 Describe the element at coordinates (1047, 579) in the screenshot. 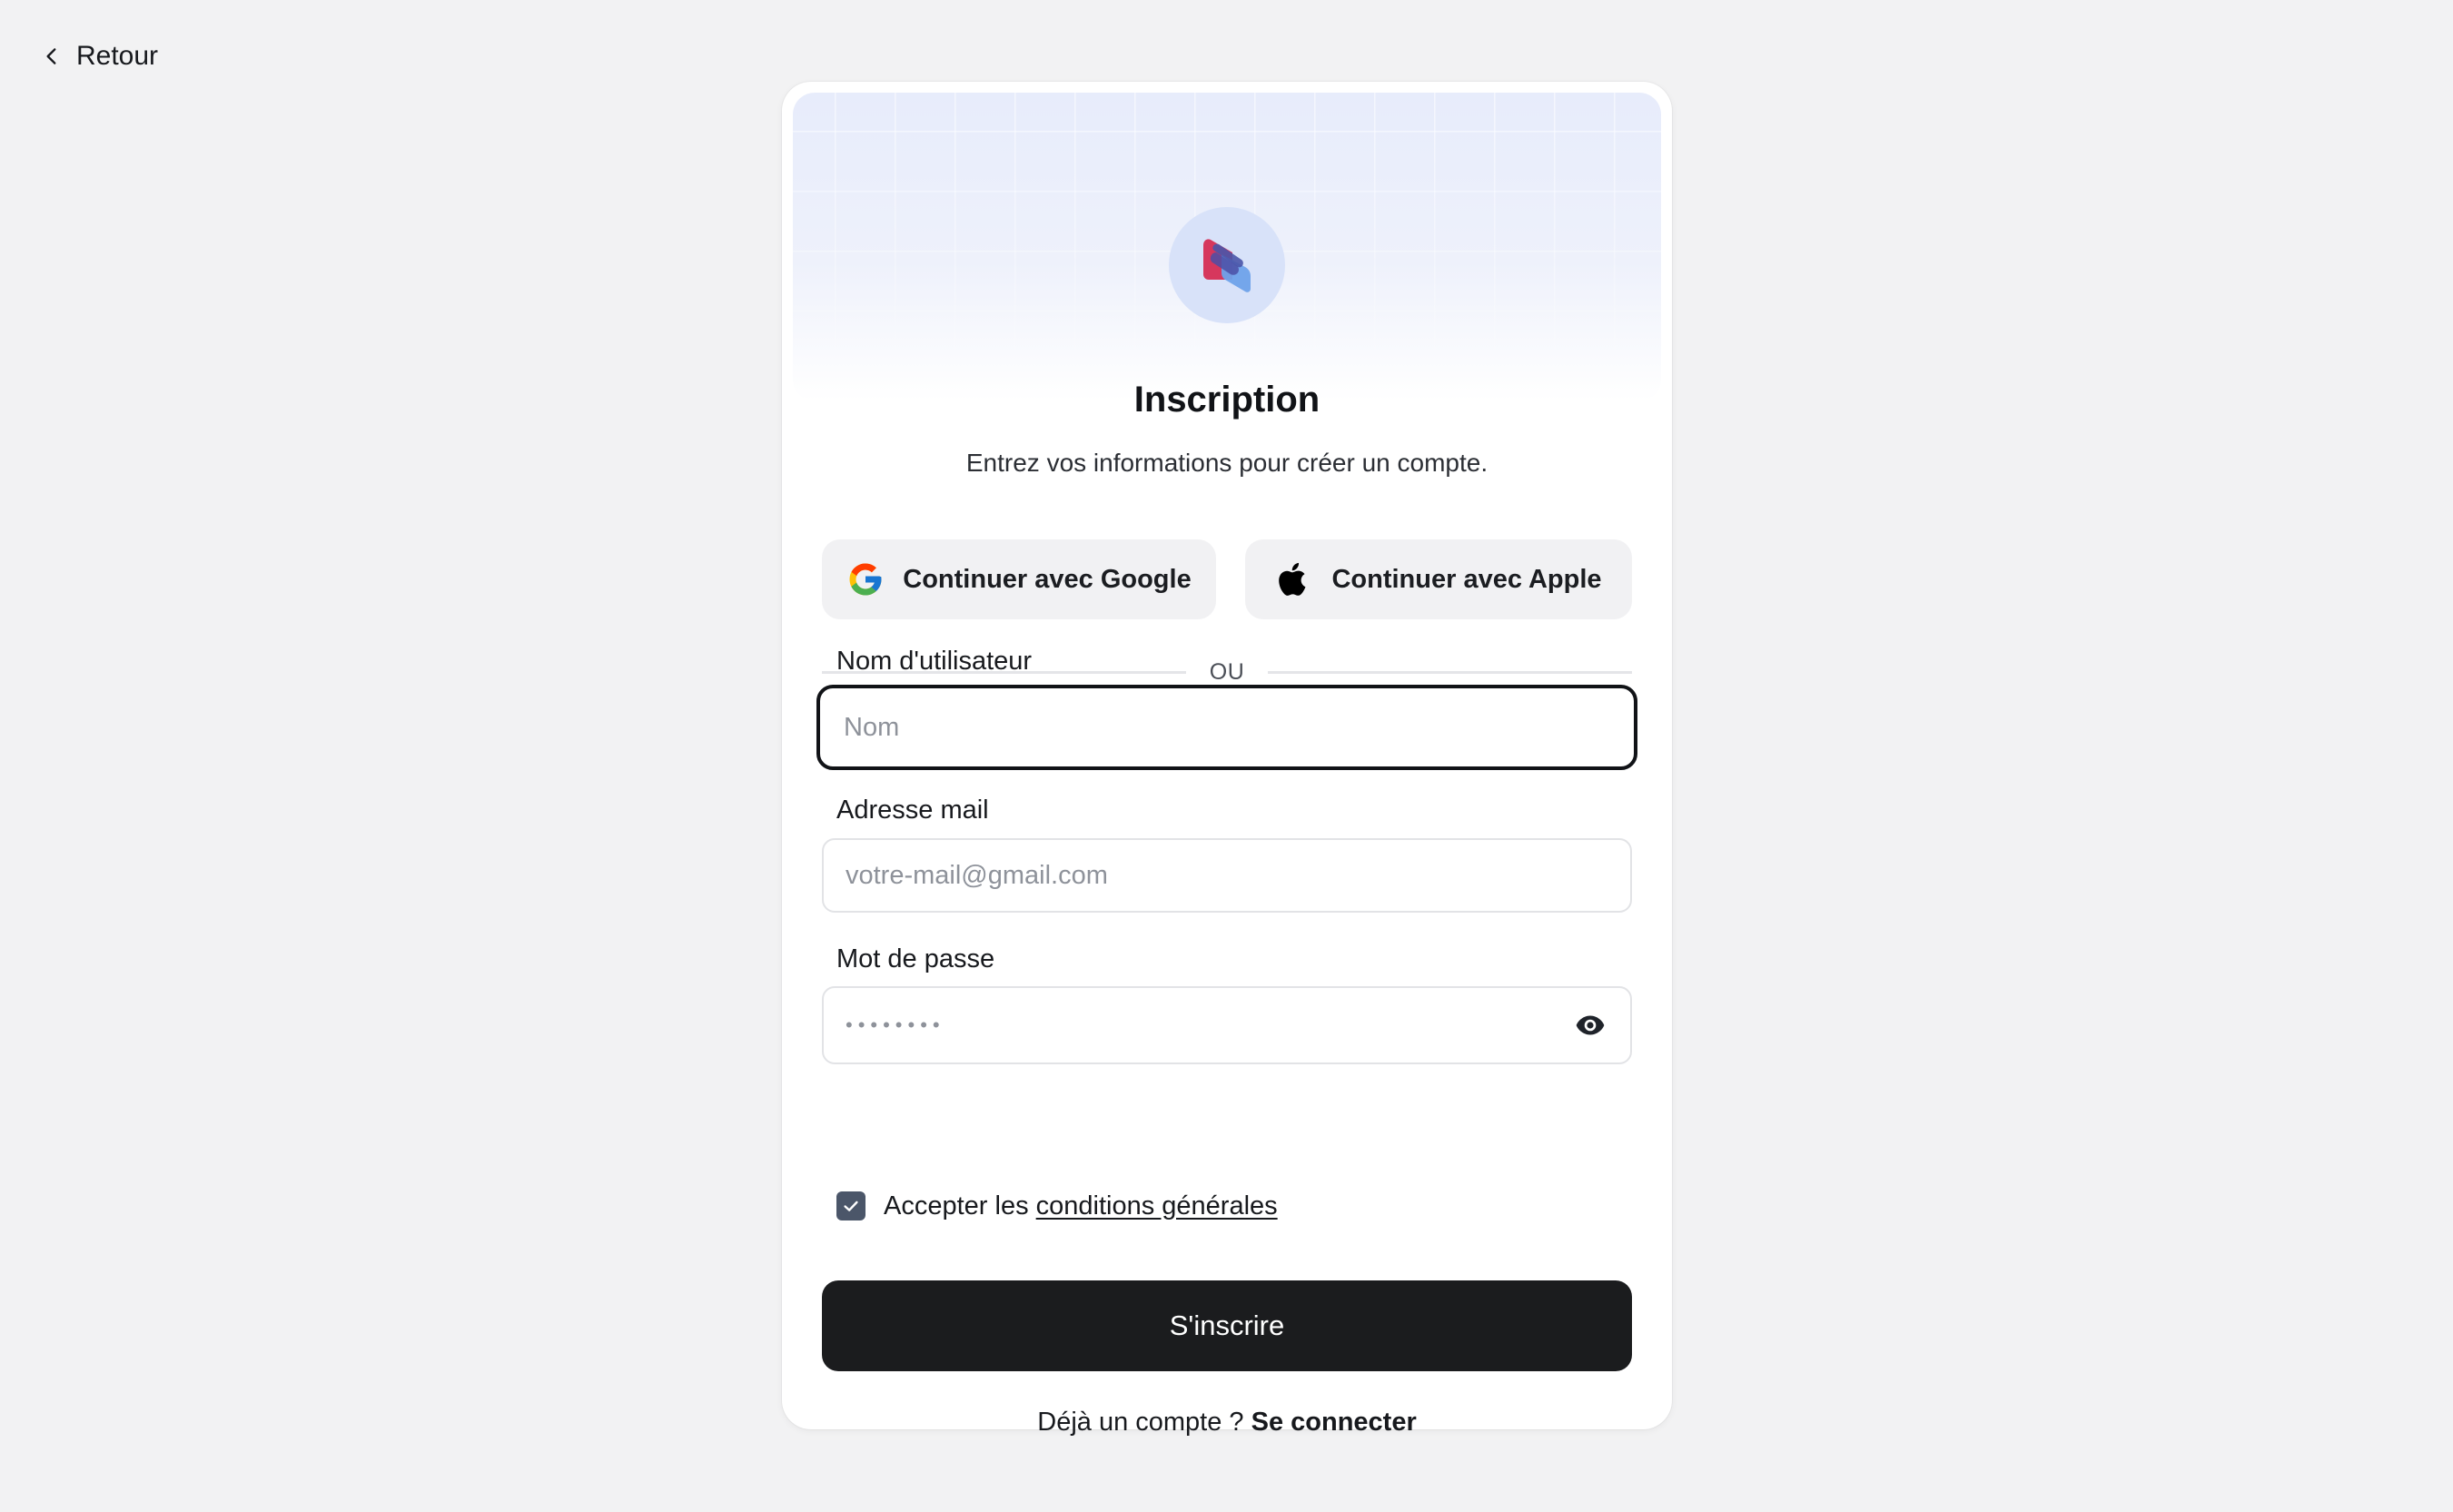

I see `google-signin-label: Continuer avec Google` at that location.